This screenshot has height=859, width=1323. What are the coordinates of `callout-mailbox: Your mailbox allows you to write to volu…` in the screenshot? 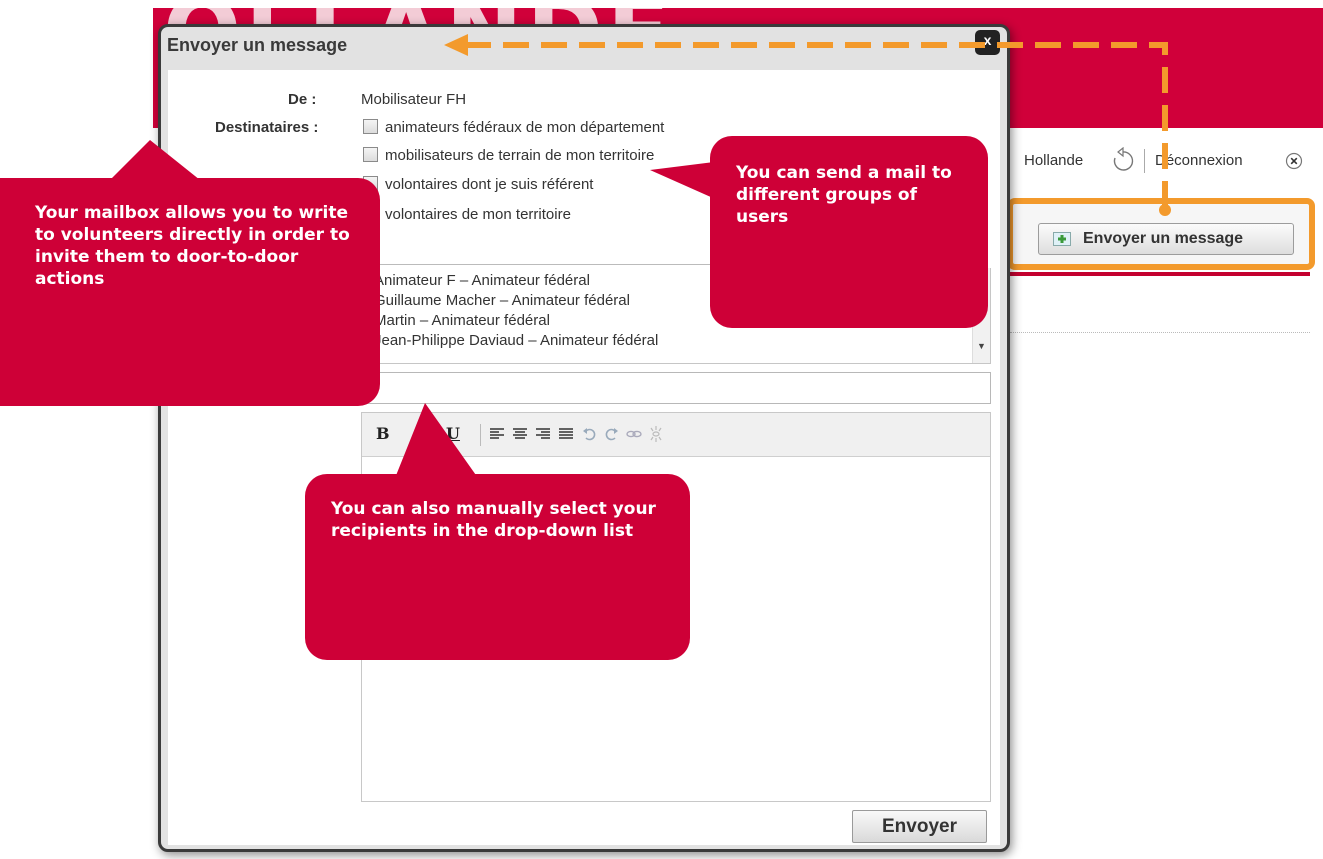 It's located at (190, 292).